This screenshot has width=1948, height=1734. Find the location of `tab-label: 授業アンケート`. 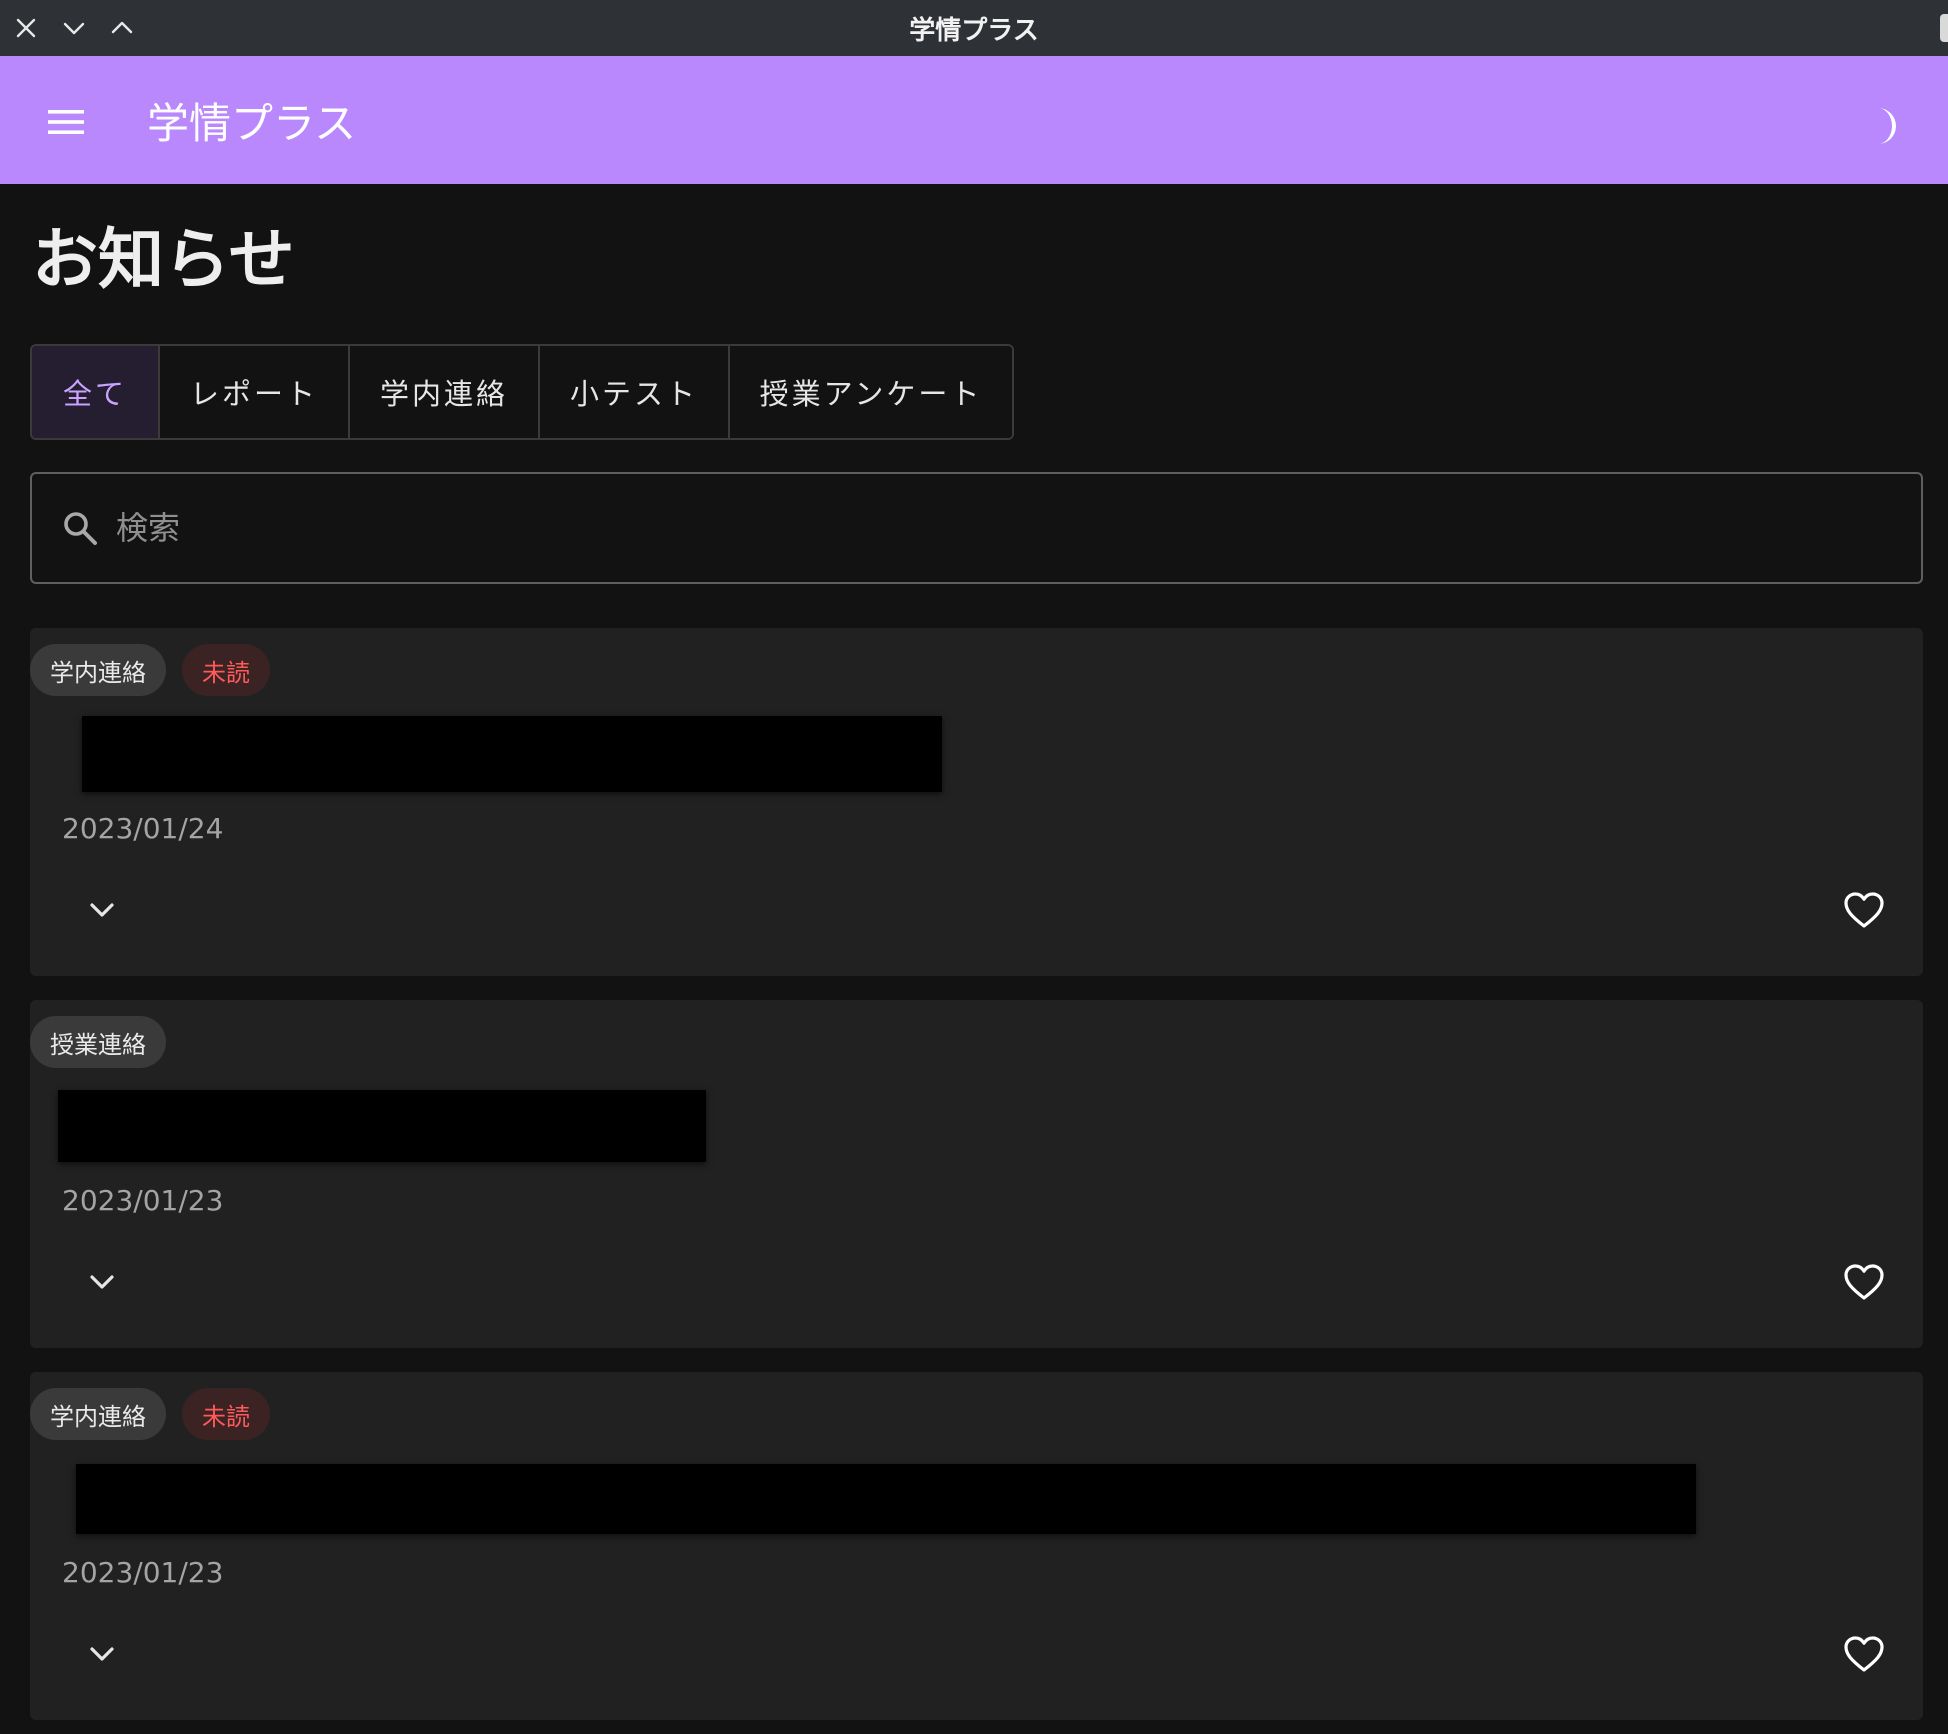

tab-label: 授業アンケート is located at coordinates (871, 394).